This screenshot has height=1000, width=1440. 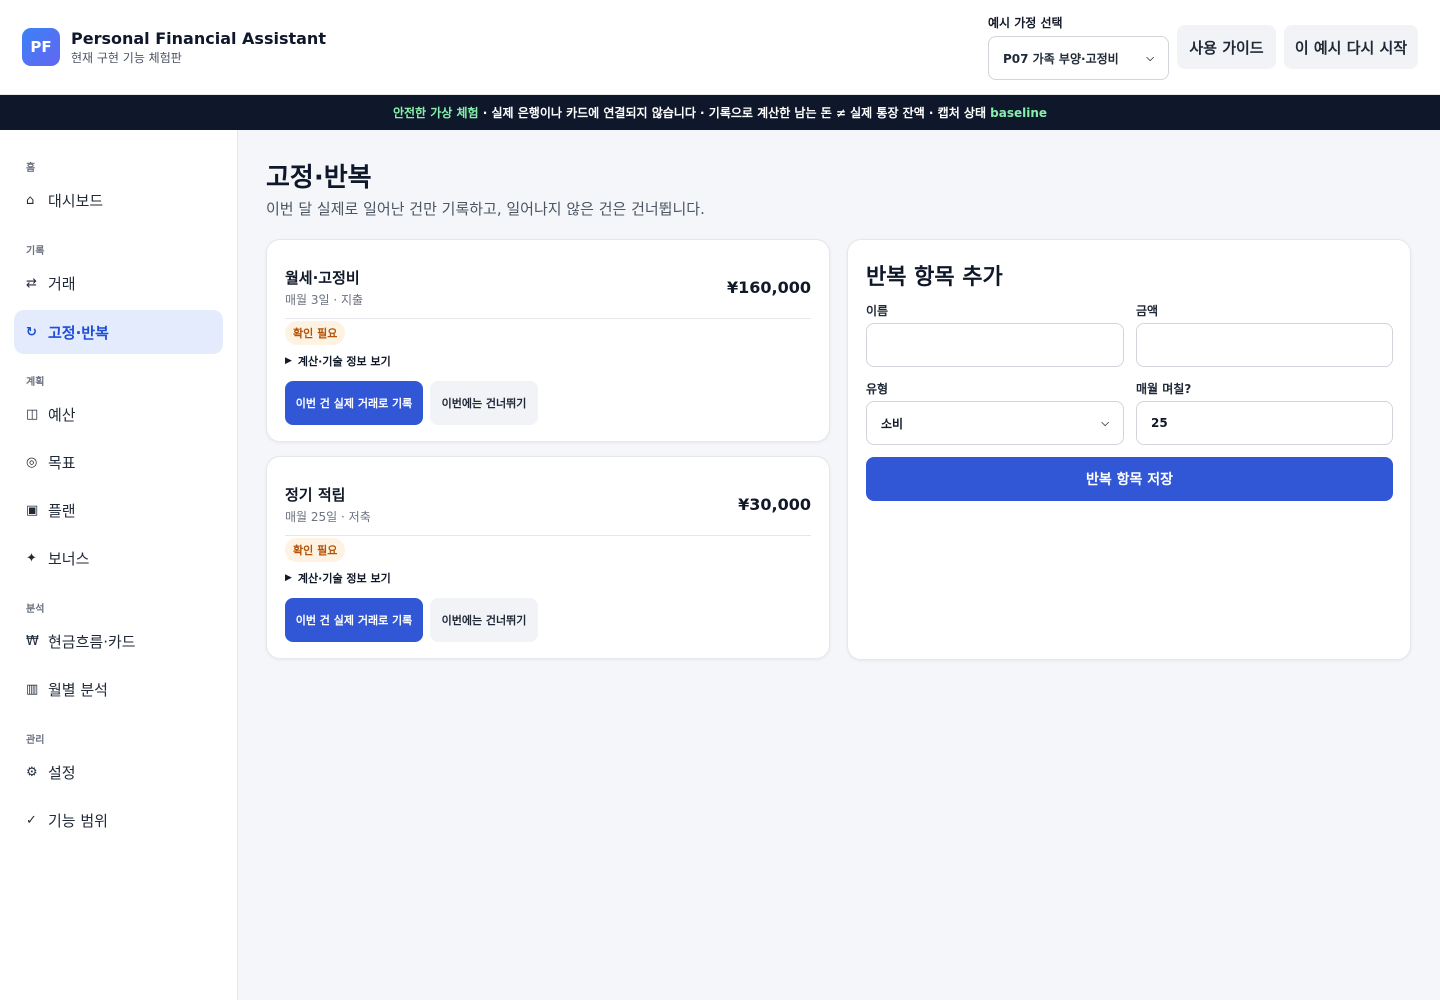 What do you see at coordinates (118, 283) in the screenshot?
I see `sidebar-item-transactions: ⇄ 거래` at bounding box center [118, 283].